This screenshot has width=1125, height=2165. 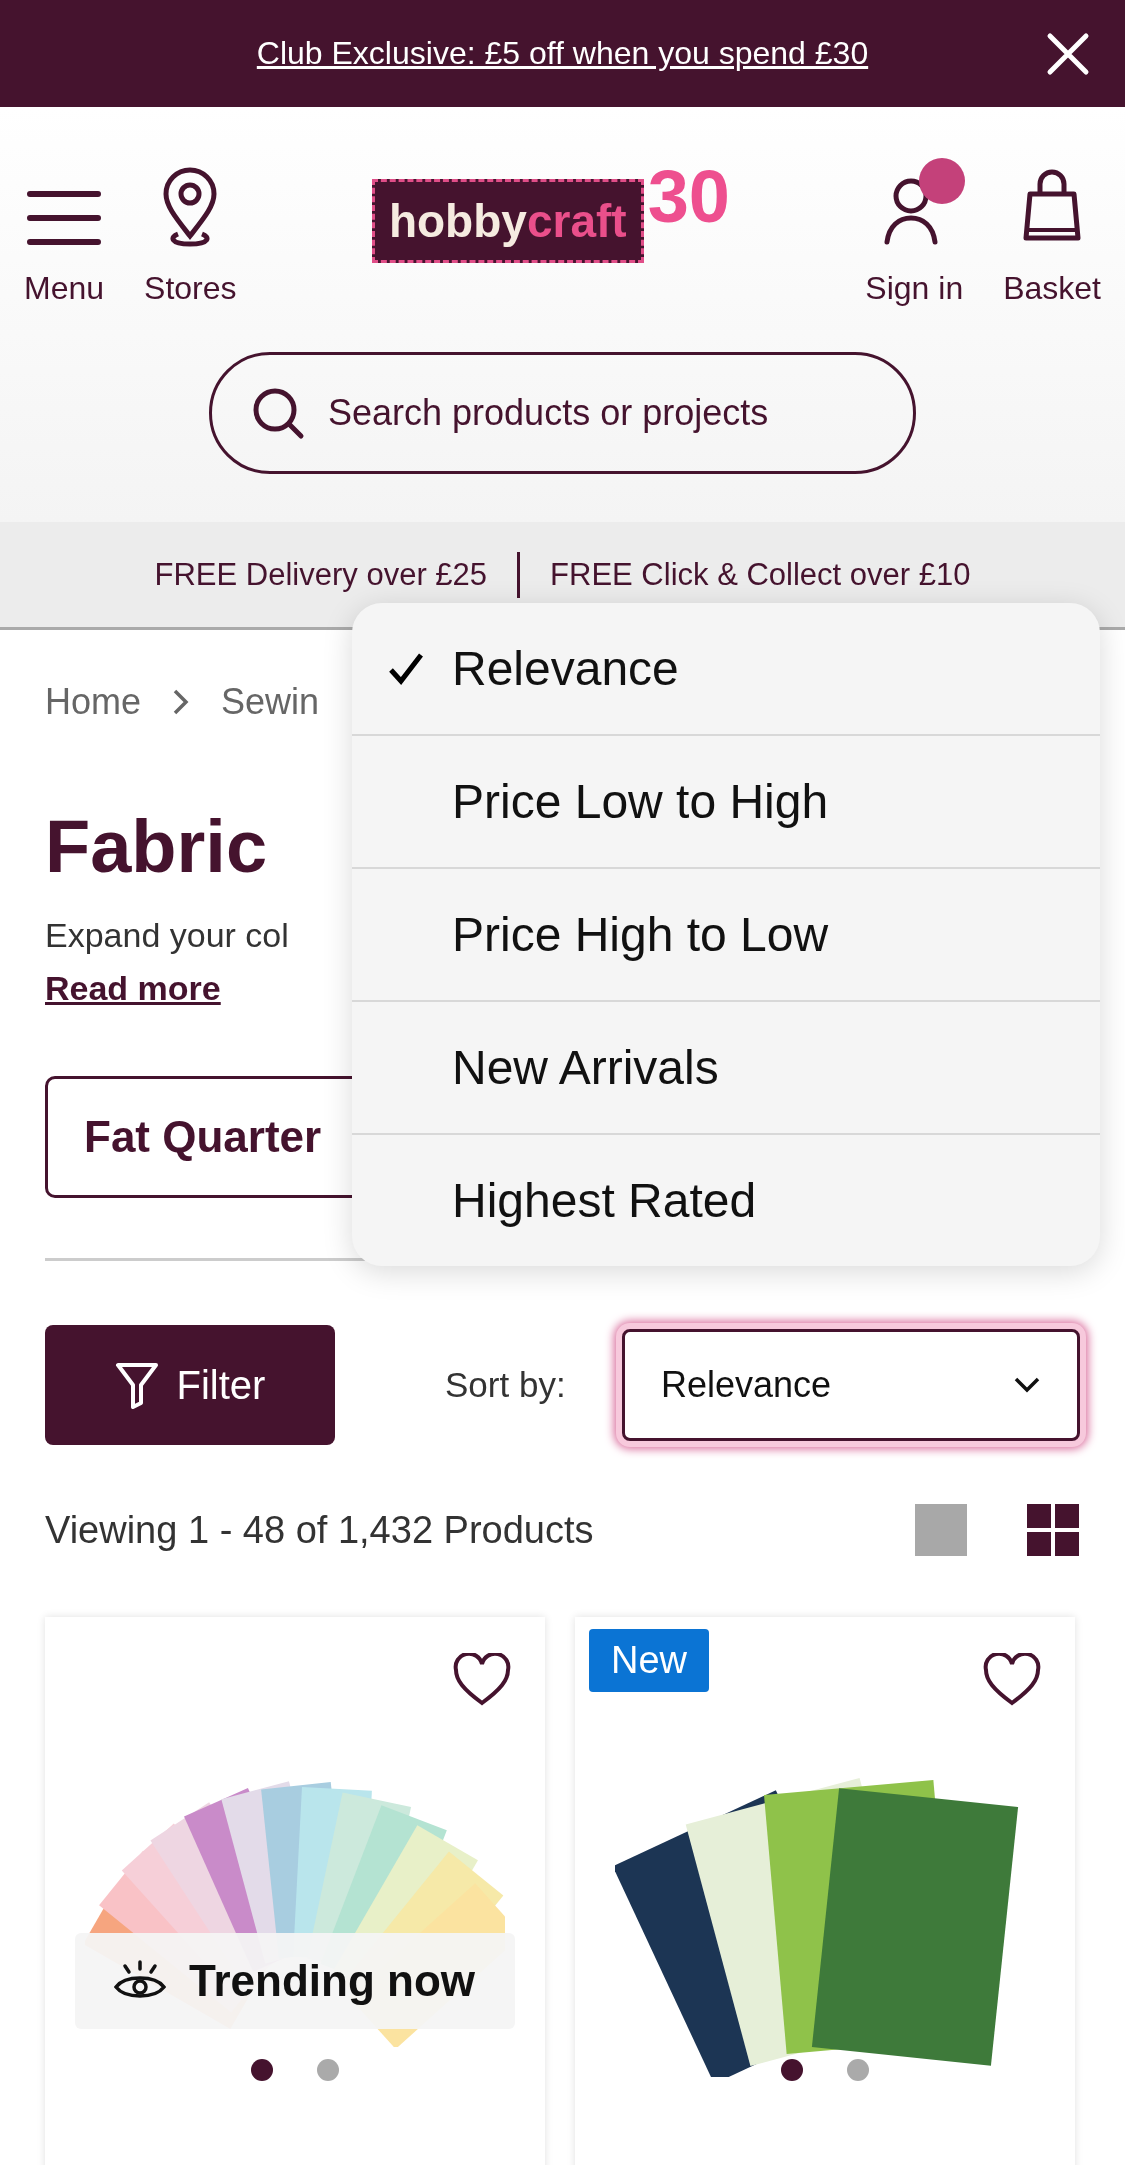 What do you see at coordinates (156, 847) in the screenshot?
I see `page-title: Fabric` at bounding box center [156, 847].